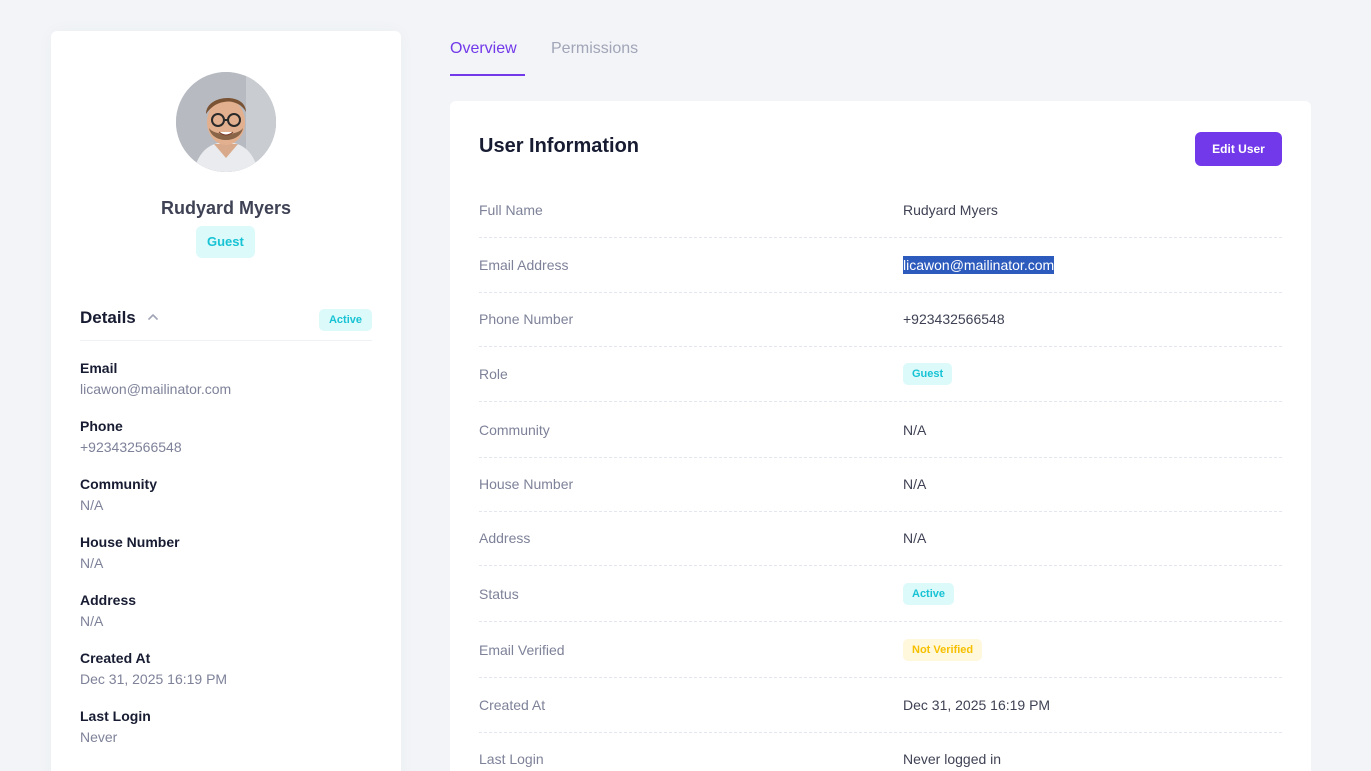 The height and width of the screenshot is (771, 1371). I want to click on info-value-email: licawon@mailinator.com, so click(979, 265).